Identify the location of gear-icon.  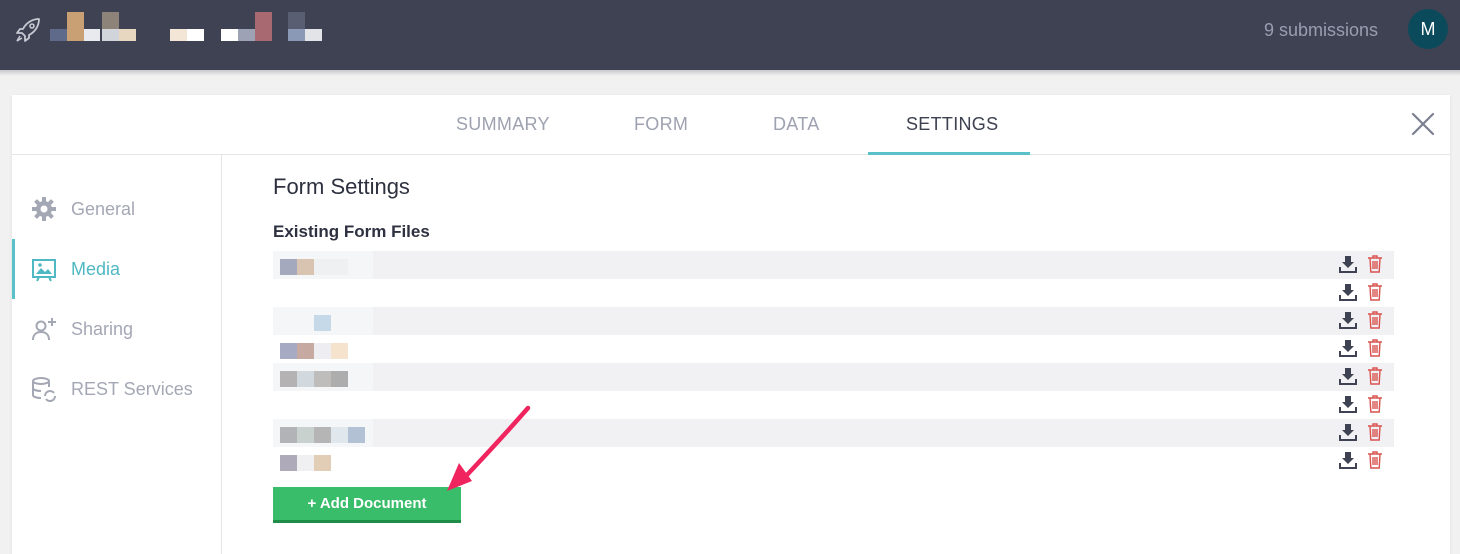
(44, 209).